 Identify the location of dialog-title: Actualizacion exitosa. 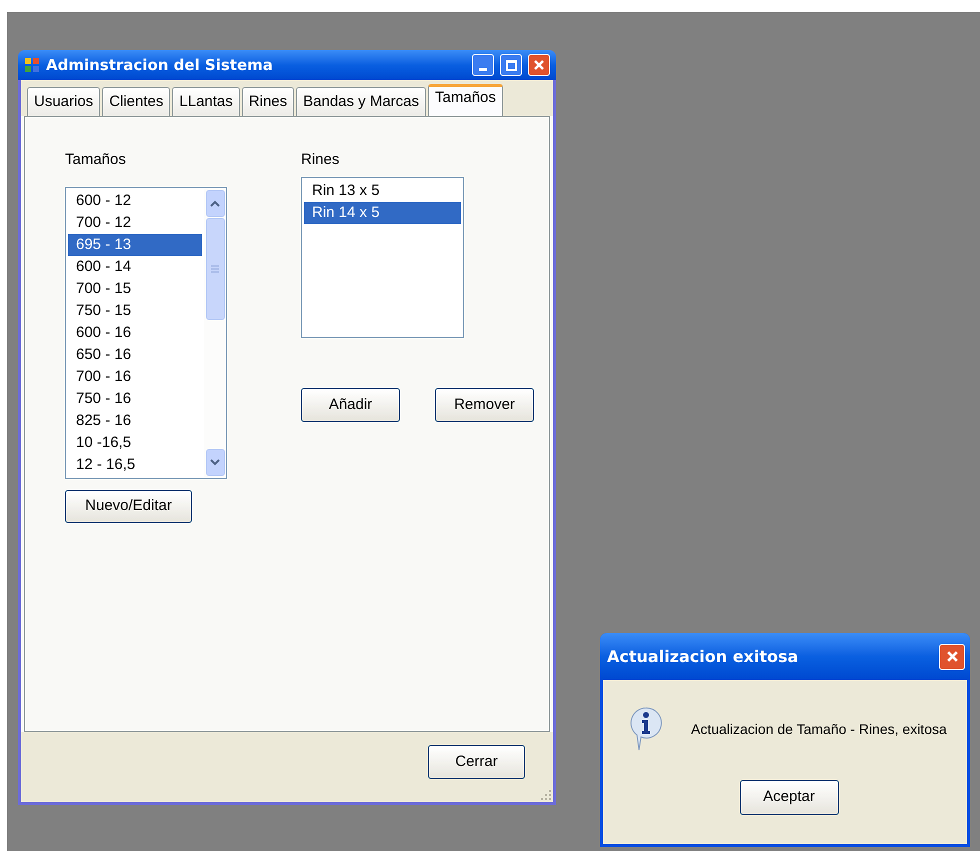
(703, 657).